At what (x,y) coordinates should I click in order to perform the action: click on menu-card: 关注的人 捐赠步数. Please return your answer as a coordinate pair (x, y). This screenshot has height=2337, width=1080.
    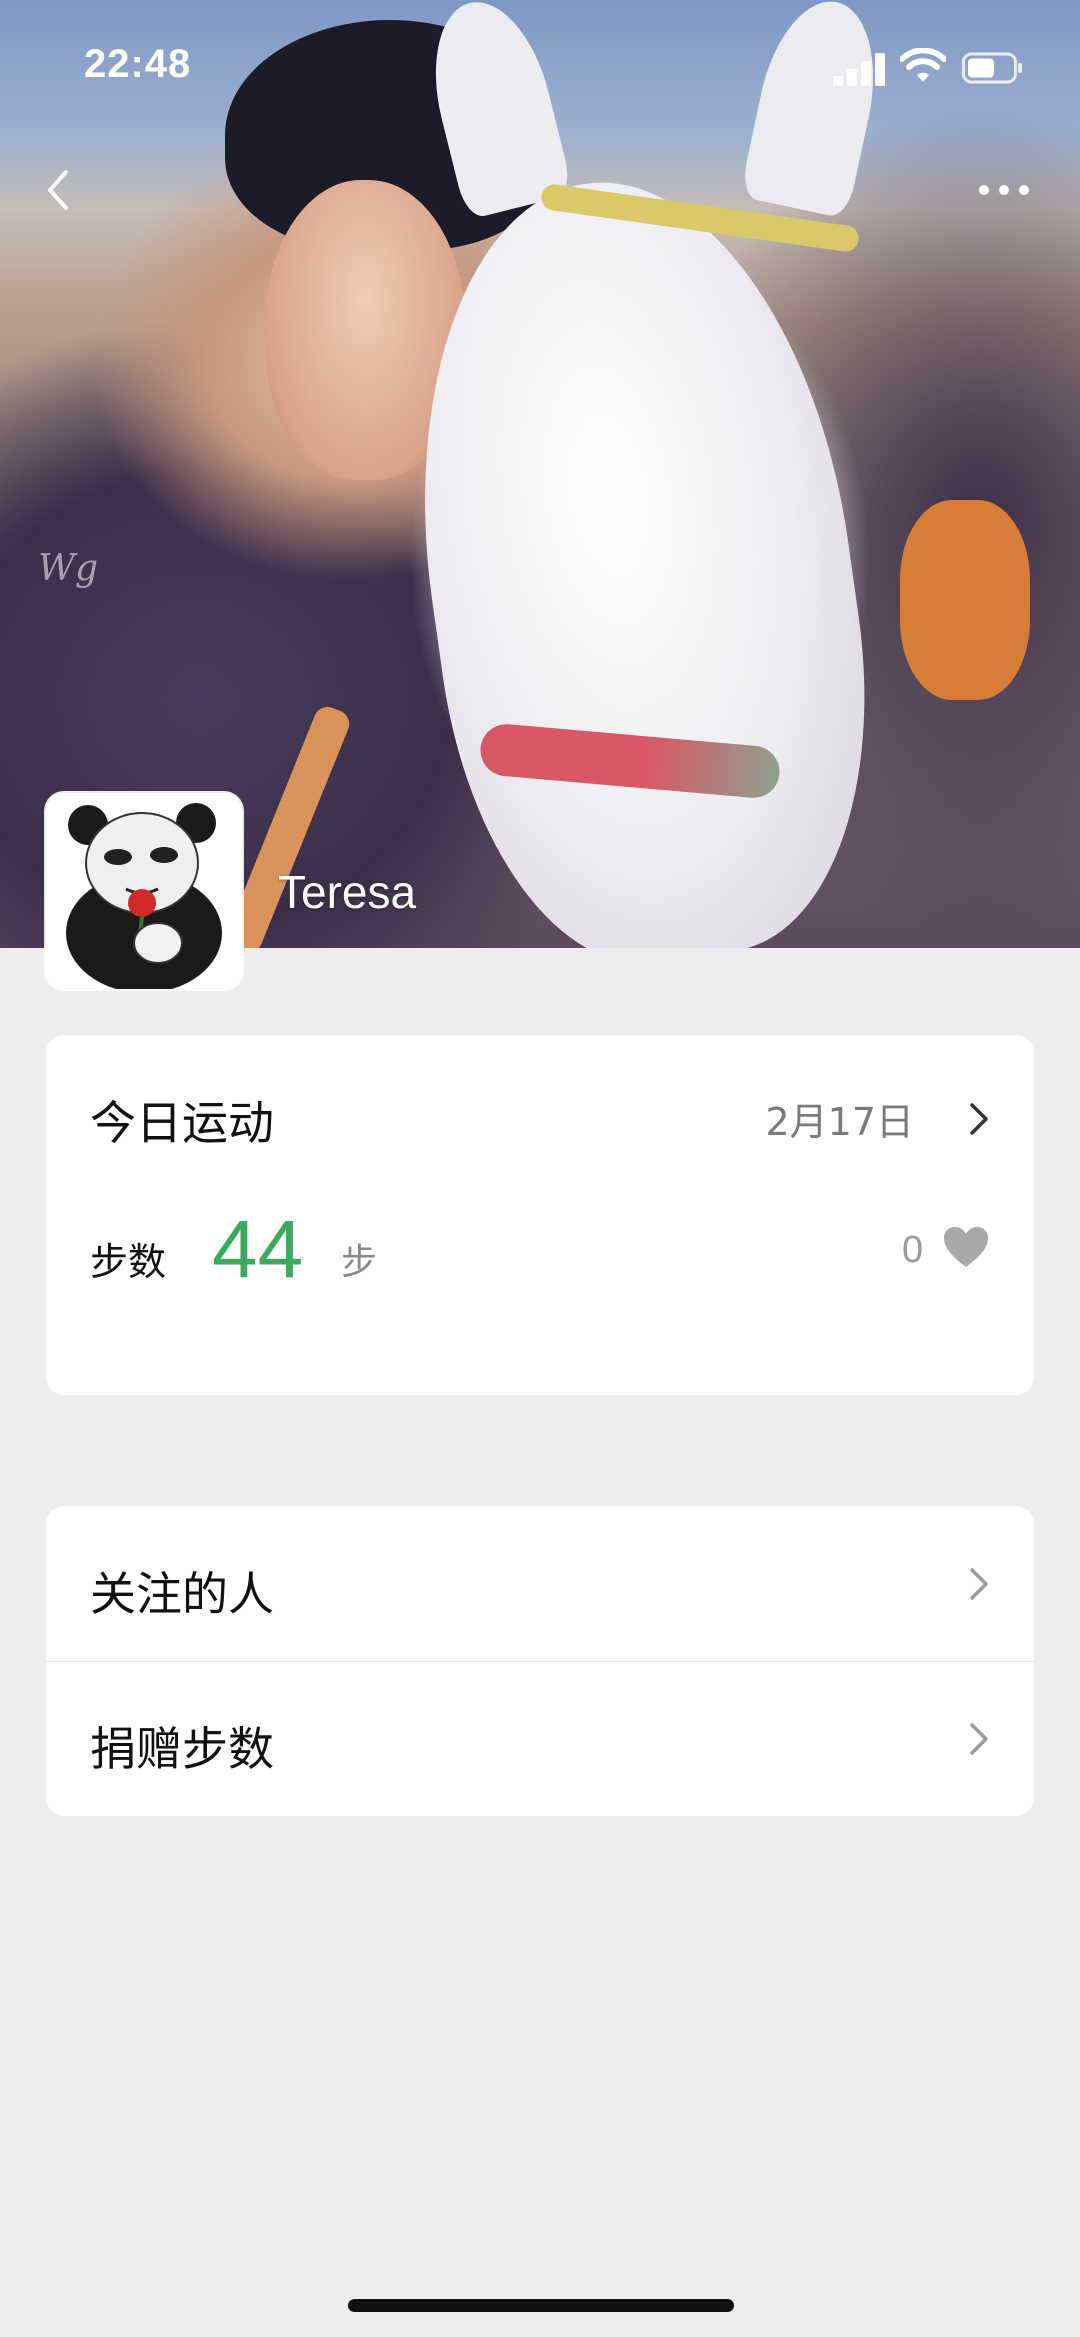
    Looking at the image, I should click on (540, 1661).